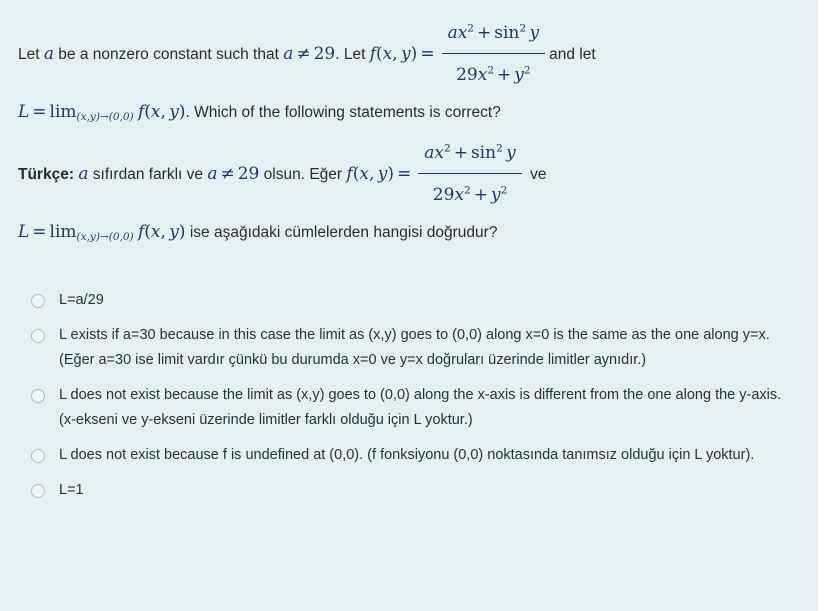 The height and width of the screenshot is (611, 825). Describe the element at coordinates (409, 490) in the screenshot. I see `answer-option-5: L=1` at that location.